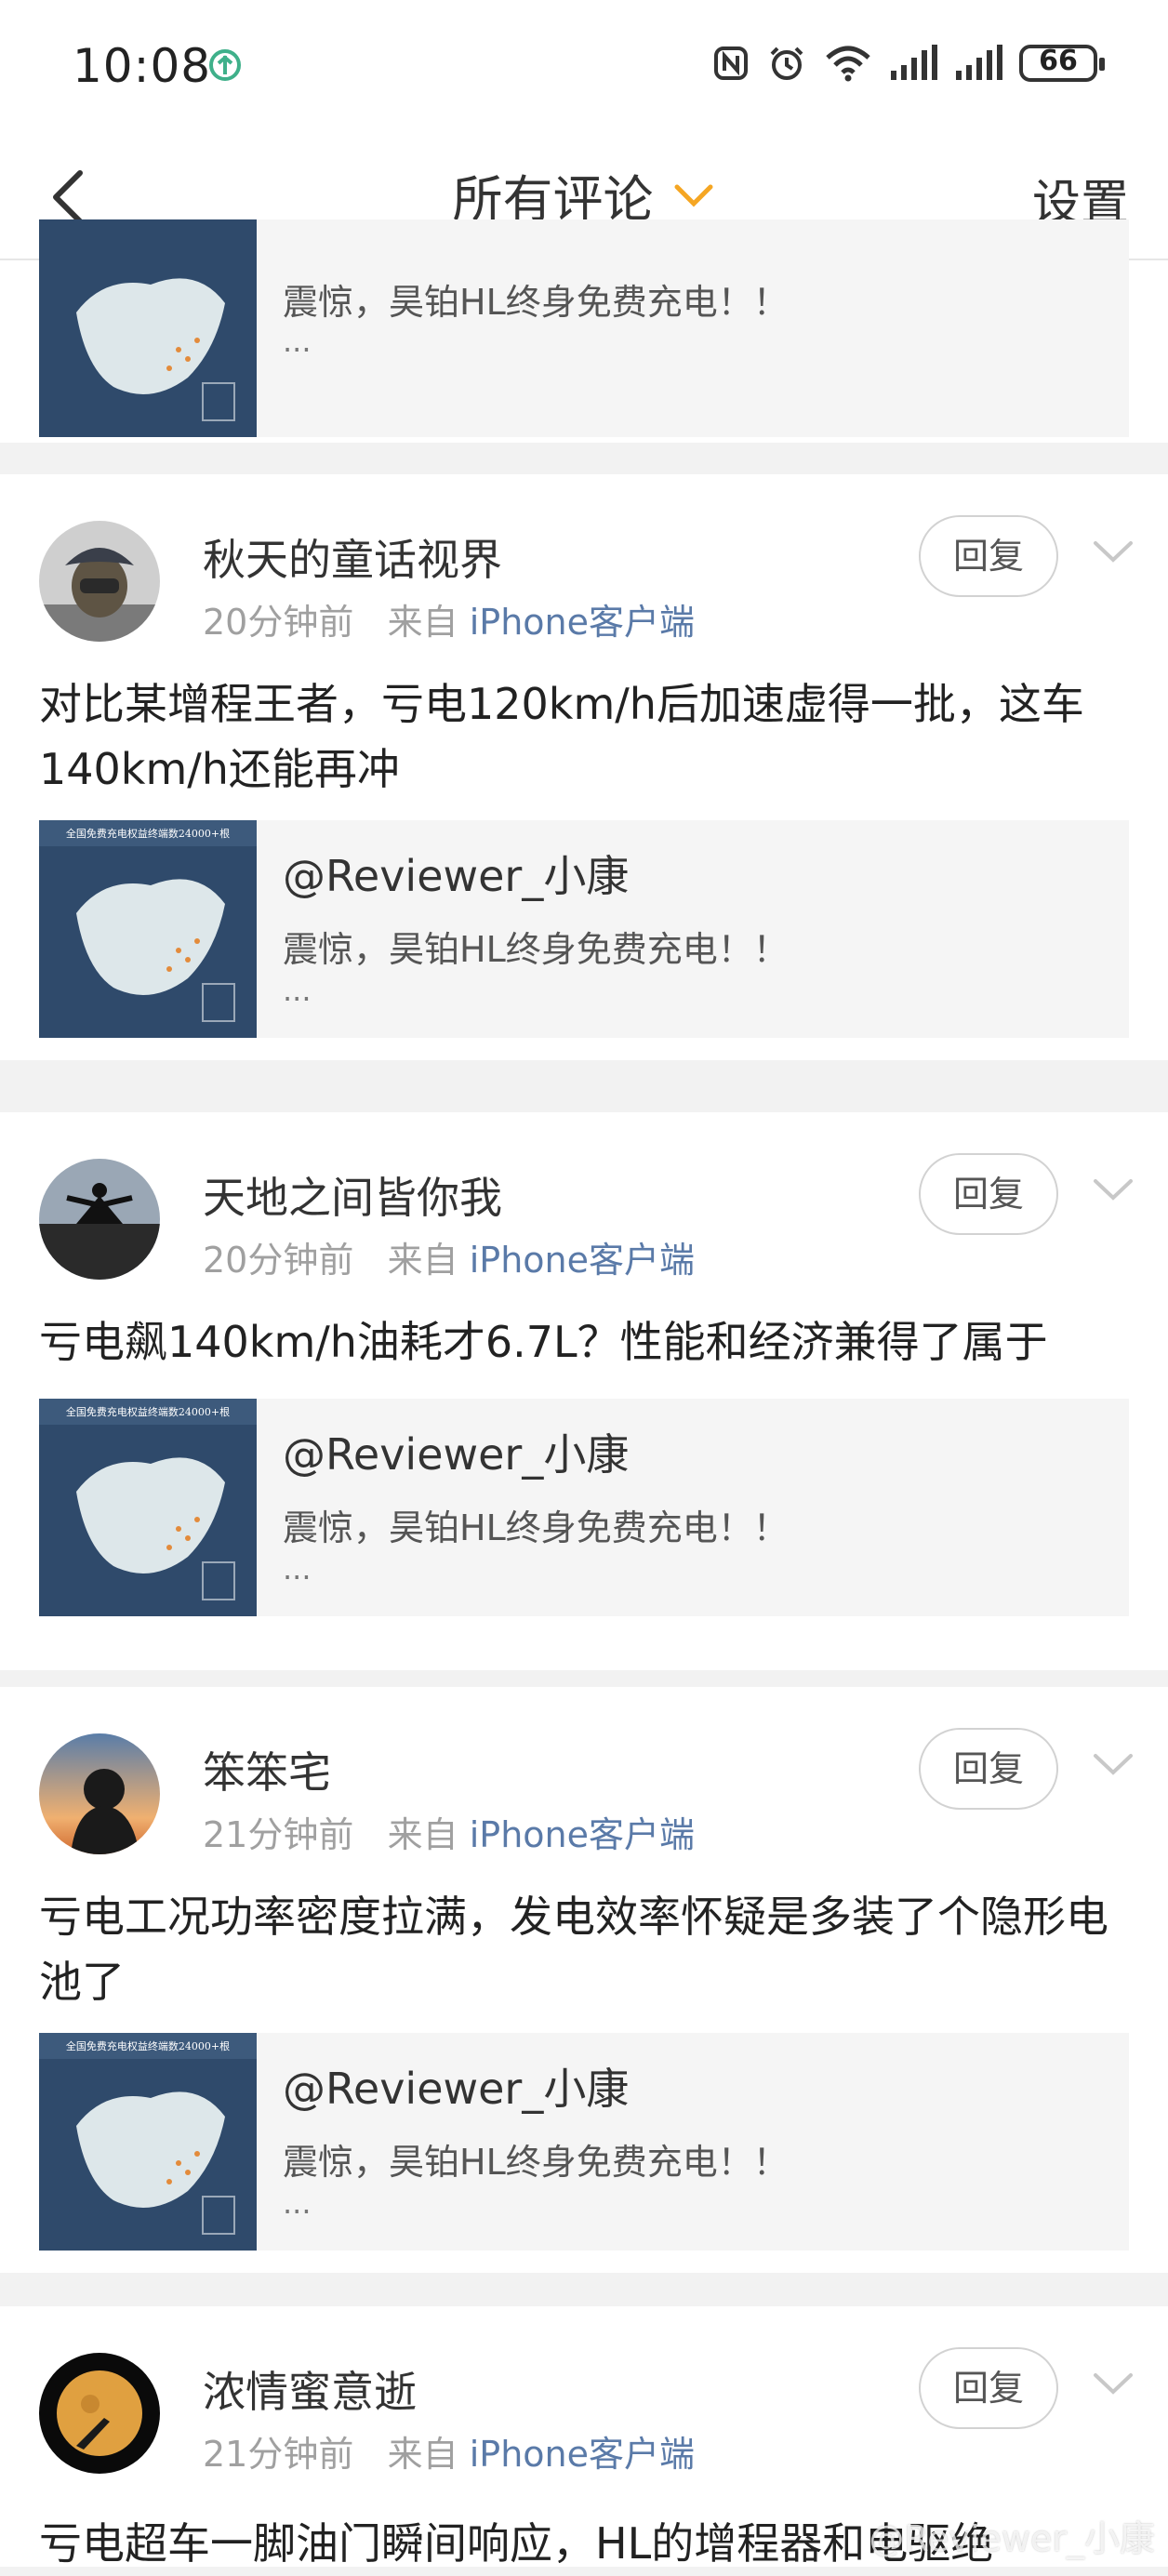 This screenshot has width=1168, height=2576. Describe the element at coordinates (352, 1195) in the screenshot. I see `username: 天地之间皆你我` at that location.